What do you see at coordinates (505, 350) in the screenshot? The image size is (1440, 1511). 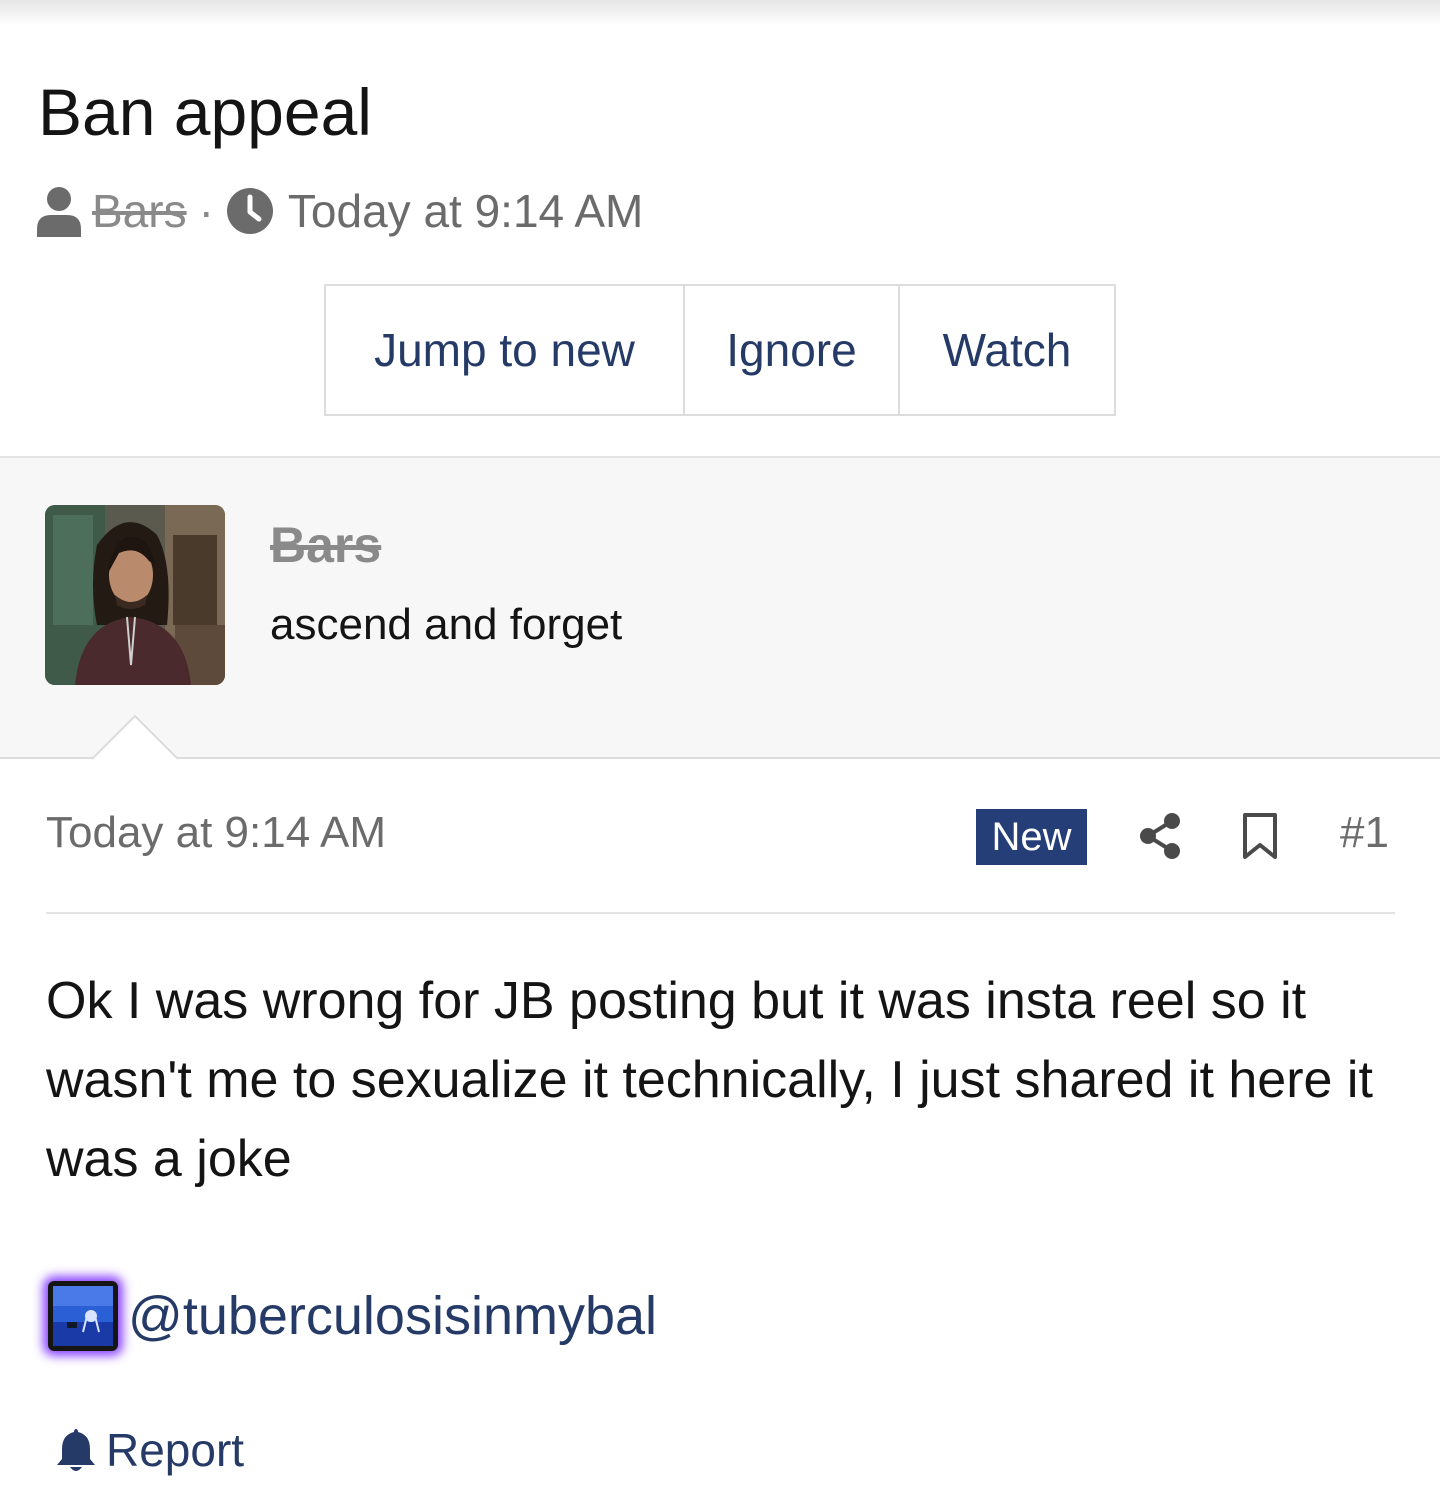 I see `jump-to-new-button: Jump to new` at bounding box center [505, 350].